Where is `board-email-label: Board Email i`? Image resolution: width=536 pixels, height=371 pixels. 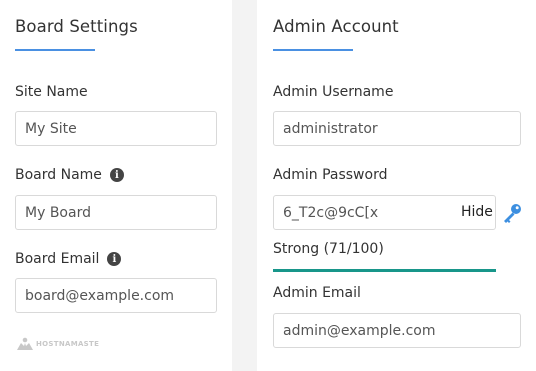 board-email-label: Board Email i is located at coordinates (68, 259).